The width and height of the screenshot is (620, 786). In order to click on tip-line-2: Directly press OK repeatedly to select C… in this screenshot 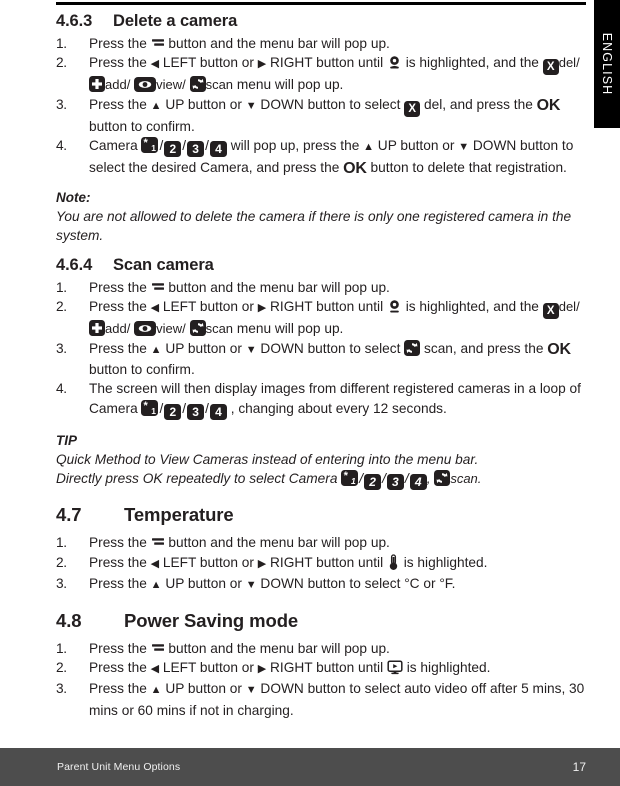, I will do `click(322, 480)`.